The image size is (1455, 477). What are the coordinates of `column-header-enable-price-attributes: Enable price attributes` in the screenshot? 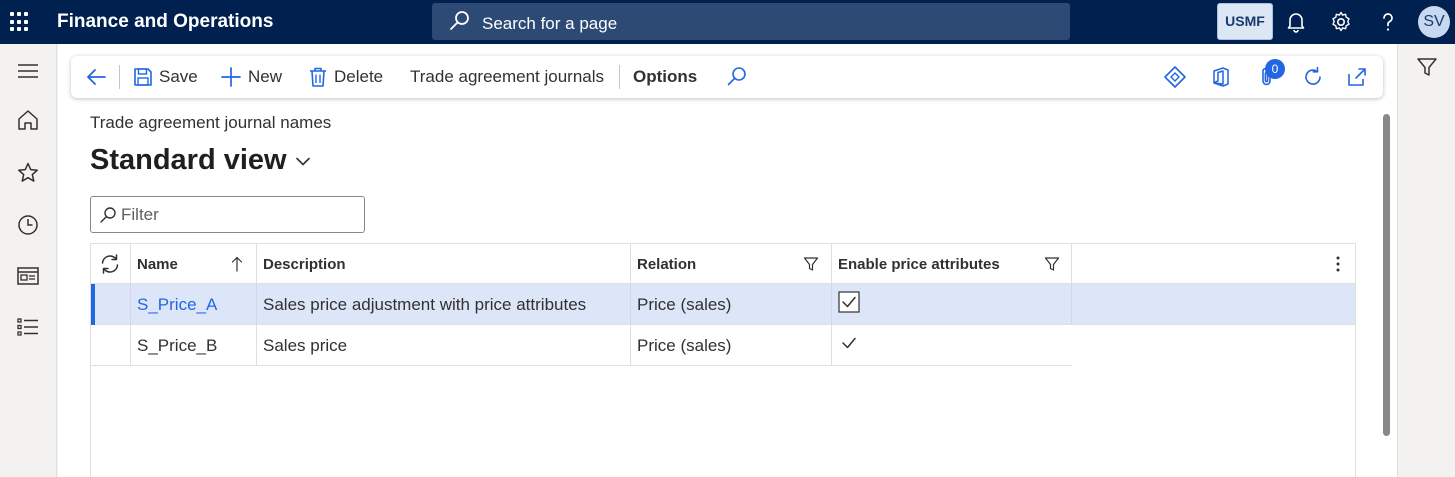 It's located at (952, 264).